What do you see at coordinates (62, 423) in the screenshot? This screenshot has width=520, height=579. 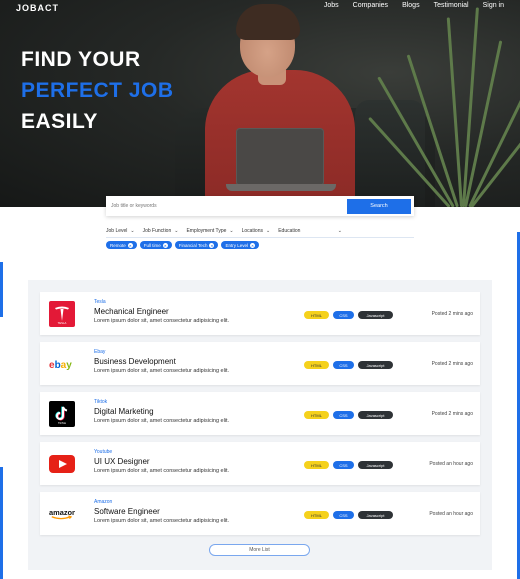 I see `svg-text: TikTok` at bounding box center [62, 423].